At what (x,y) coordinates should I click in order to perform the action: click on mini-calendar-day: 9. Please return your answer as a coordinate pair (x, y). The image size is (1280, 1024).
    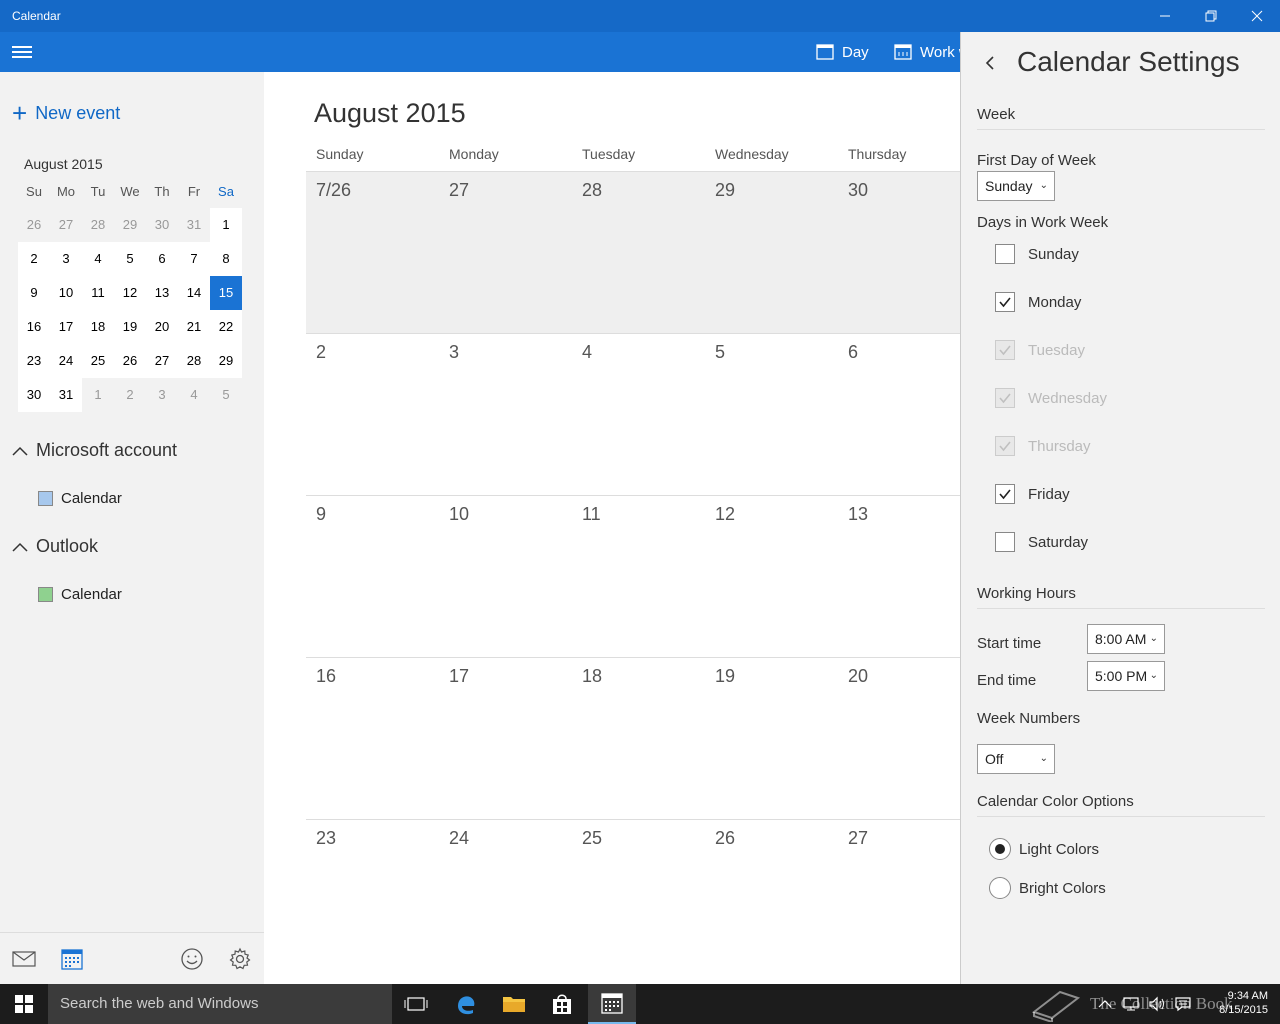
    Looking at the image, I should click on (34, 293).